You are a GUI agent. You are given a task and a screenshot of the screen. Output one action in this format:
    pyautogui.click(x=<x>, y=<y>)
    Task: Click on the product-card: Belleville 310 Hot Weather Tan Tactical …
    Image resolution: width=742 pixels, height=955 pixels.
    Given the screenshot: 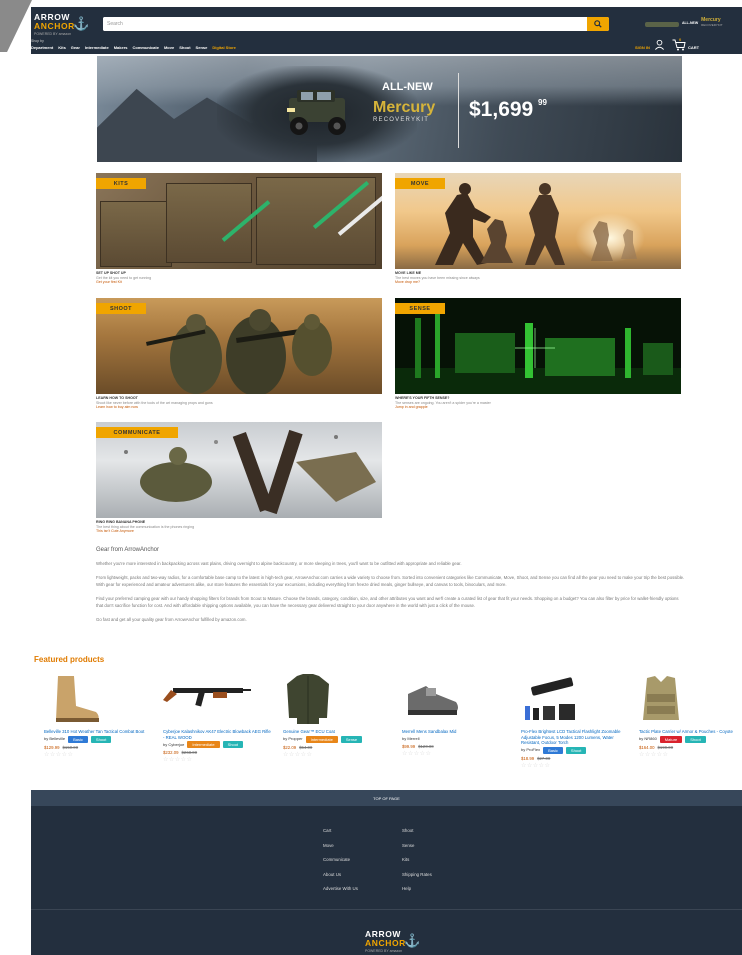 What is the action you would take?
    pyautogui.click(x=99, y=715)
    